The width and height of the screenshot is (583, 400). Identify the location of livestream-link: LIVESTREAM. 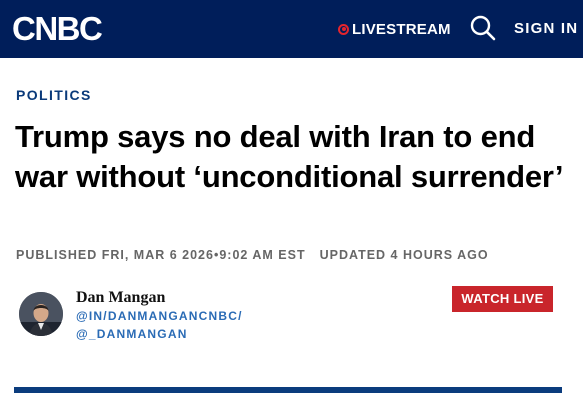
(394, 29).